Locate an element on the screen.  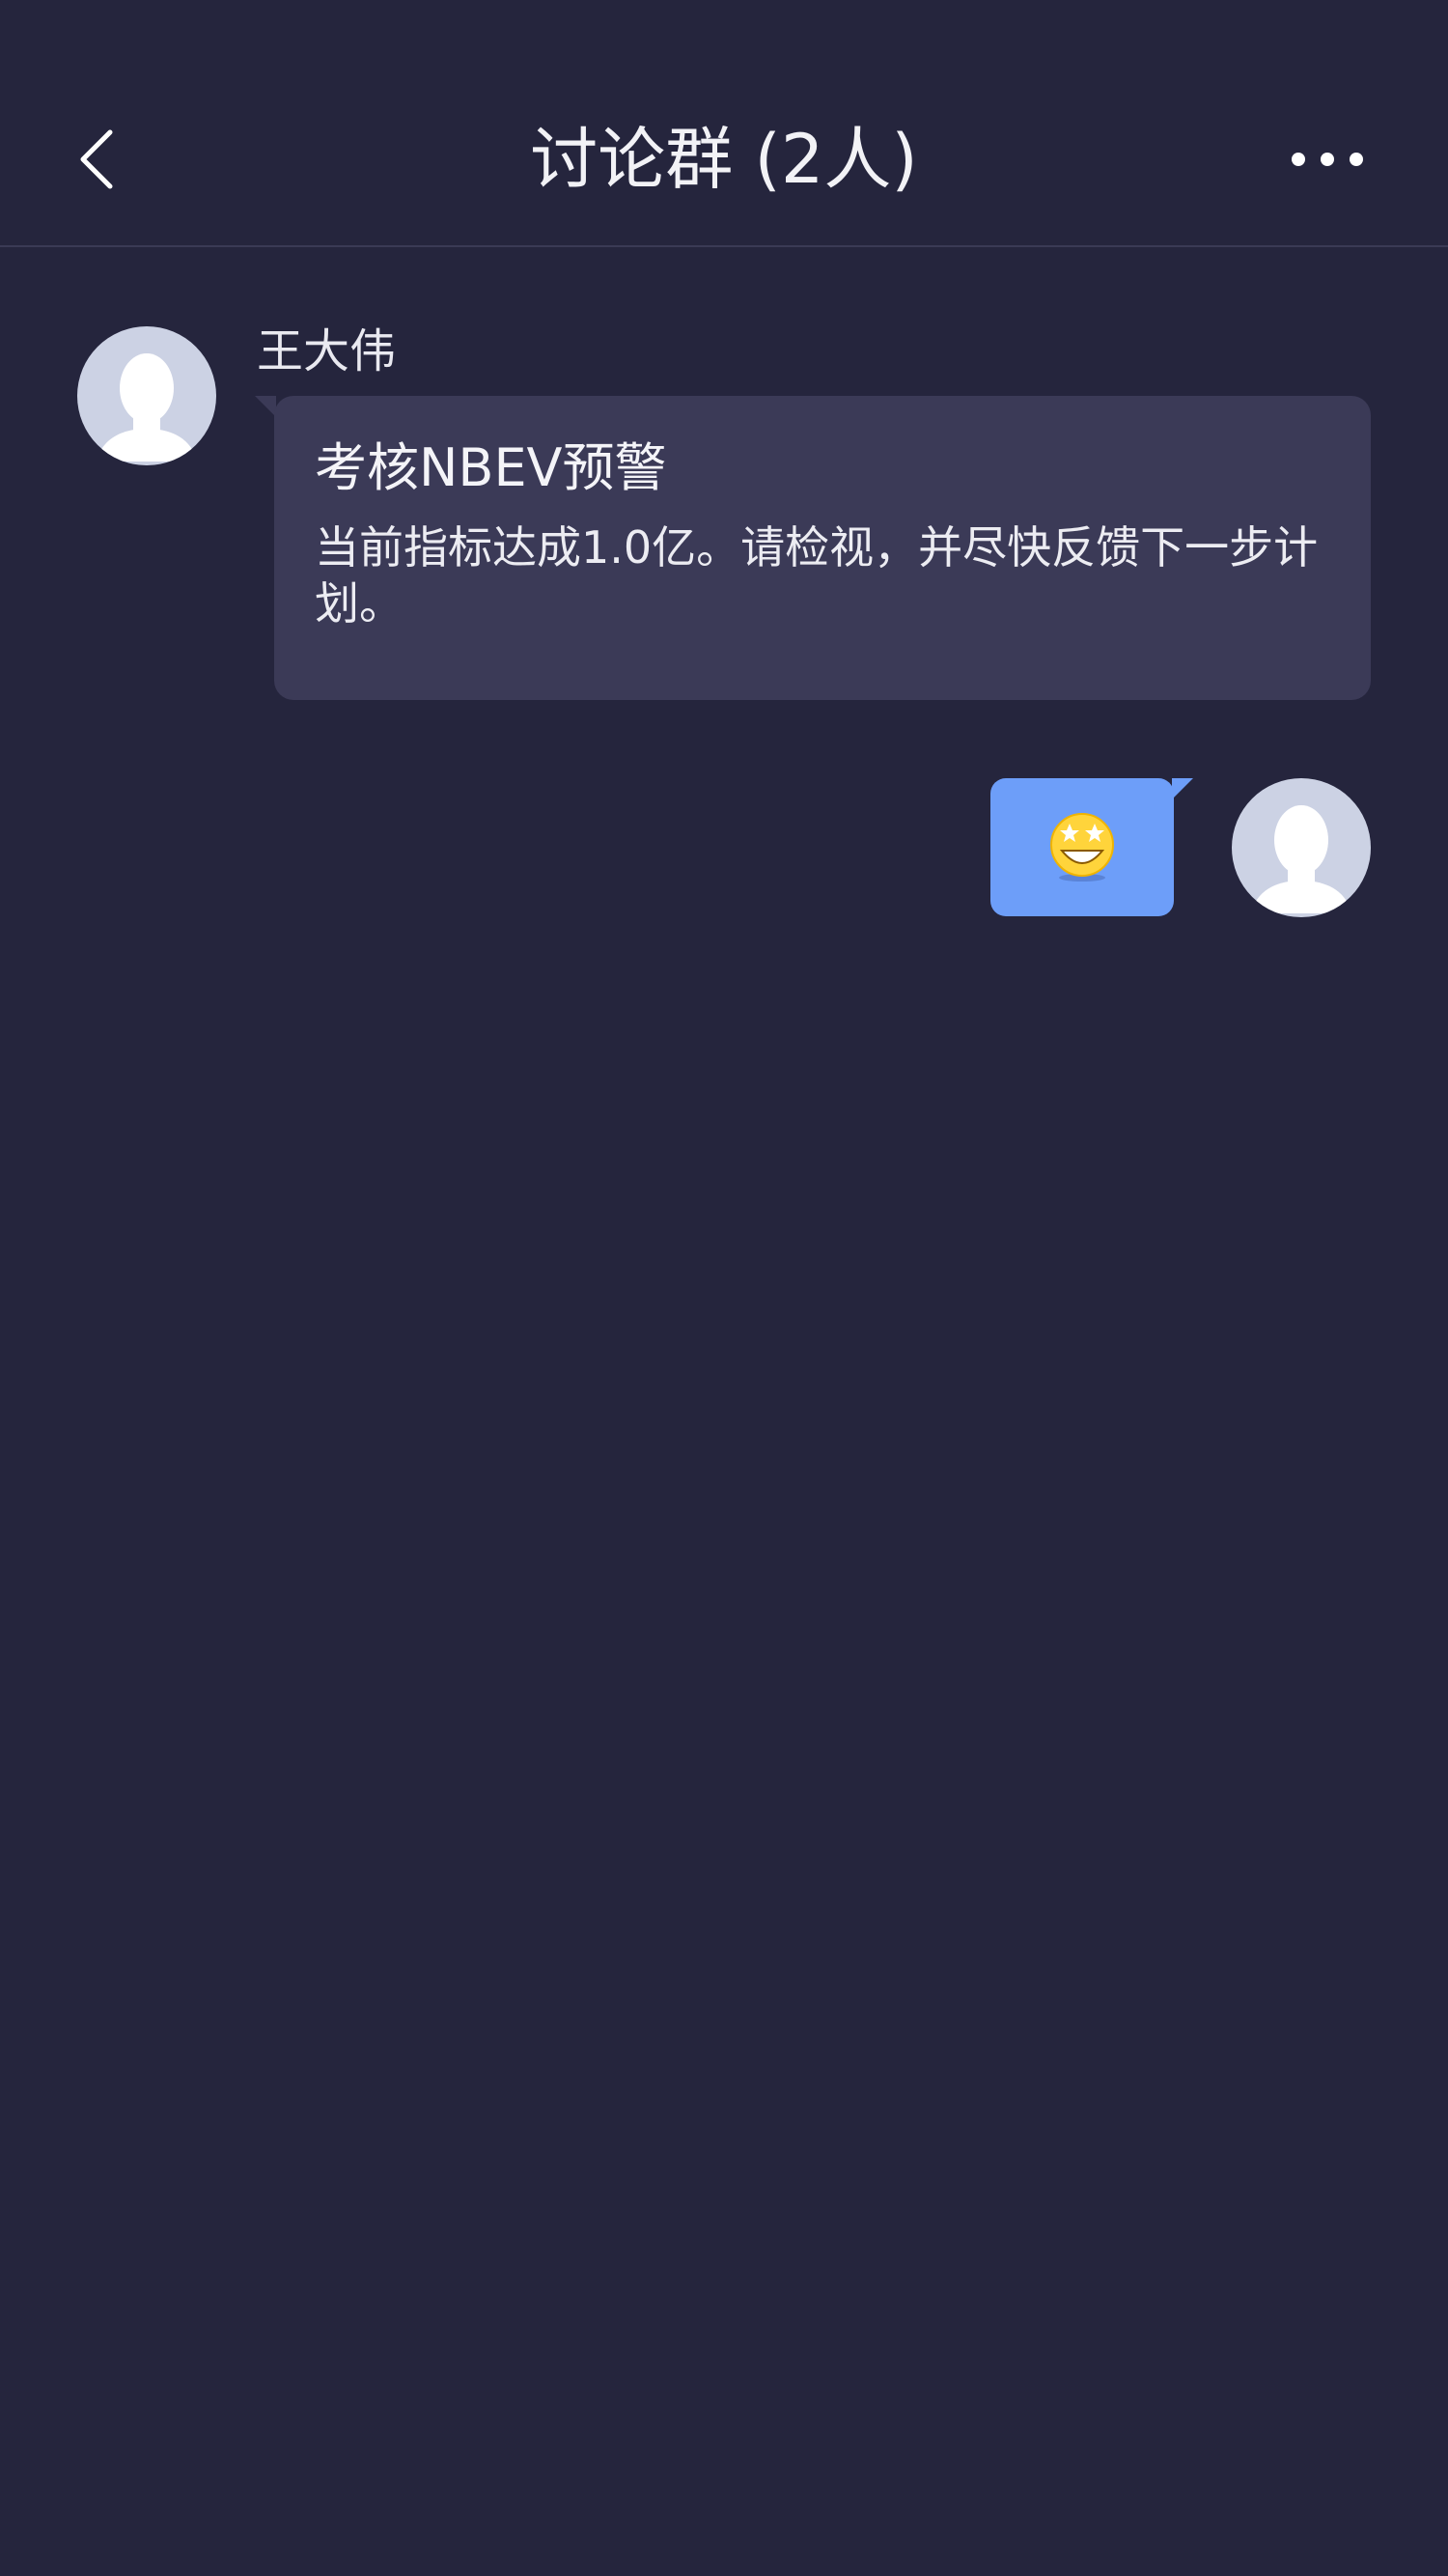
star-struck-emoji is located at coordinates (1082, 848).